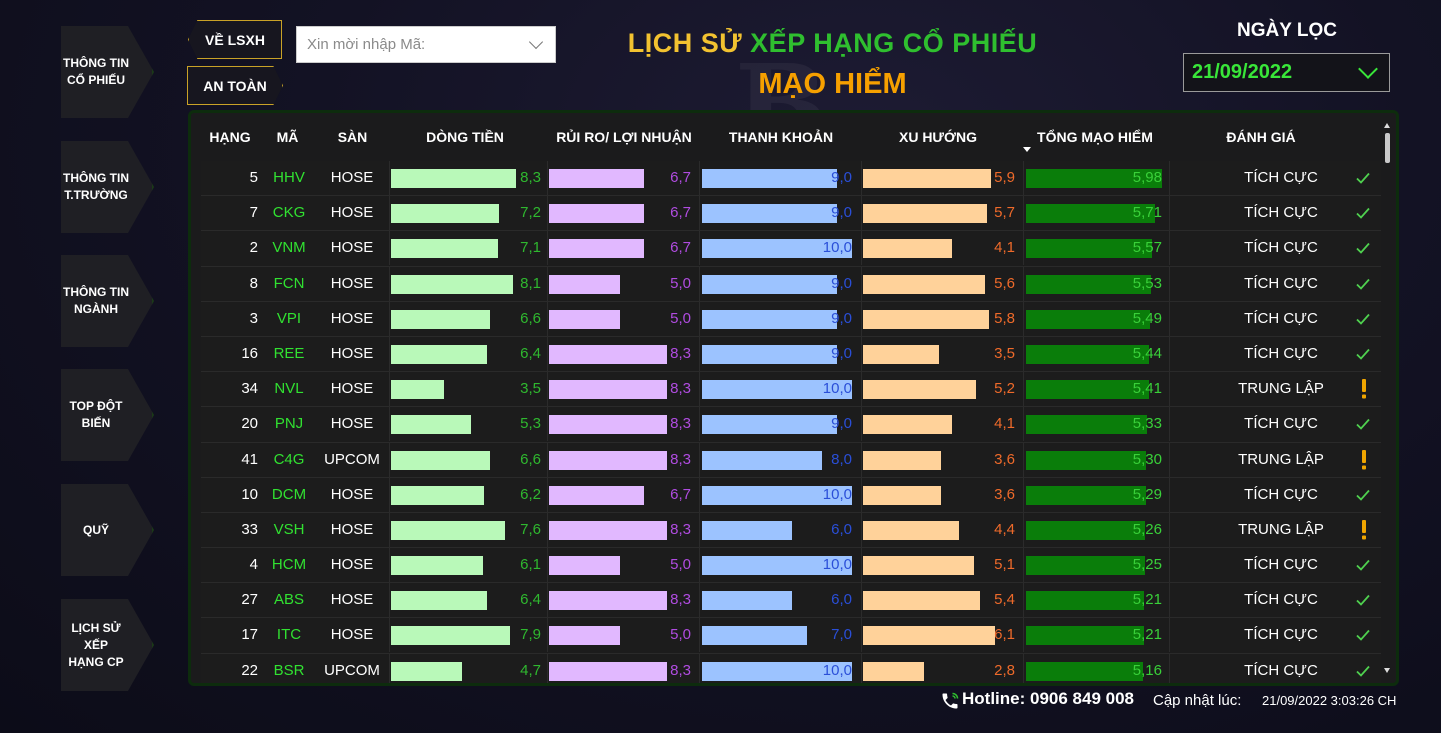 This screenshot has height=733, width=1441. I want to click on rui-ro-cell: 5,0, so click(620, 636).